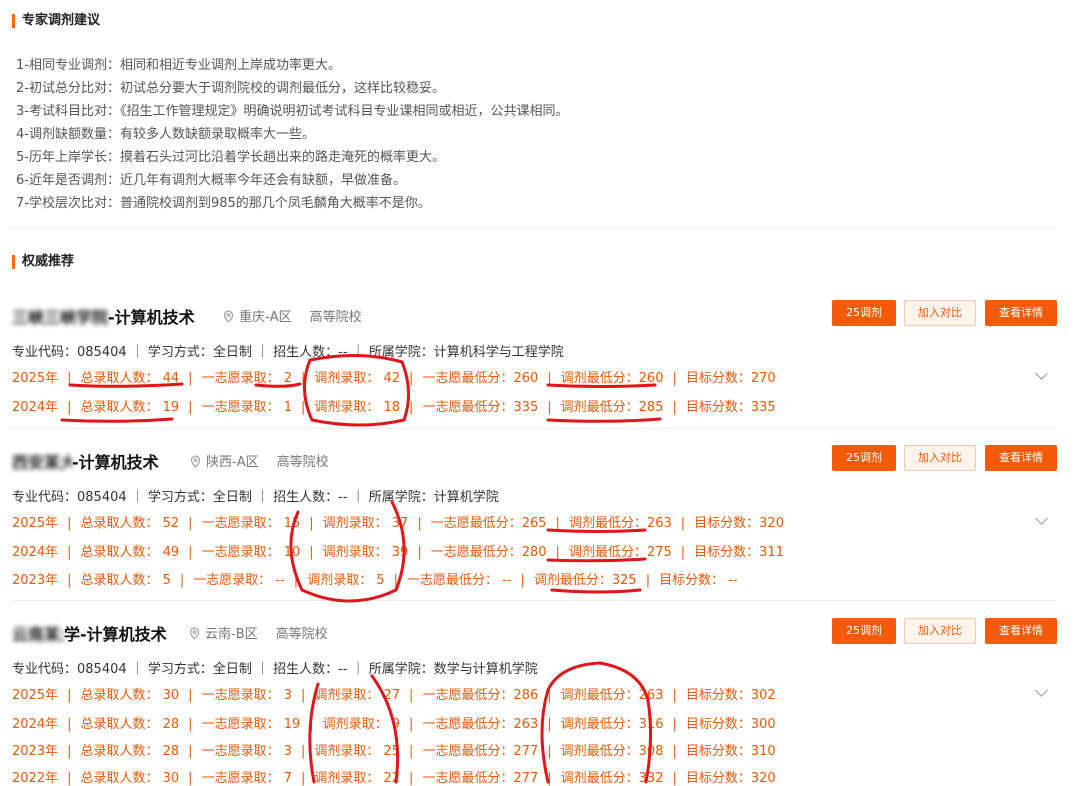  What do you see at coordinates (151, 317) in the screenshot?
I see `school-major: -计算机技术` at bounding box center [151, 317].